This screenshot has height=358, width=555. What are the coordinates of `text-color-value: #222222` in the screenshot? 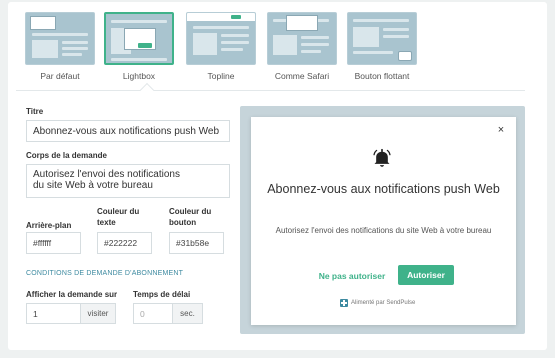 It's located at (121, 243).